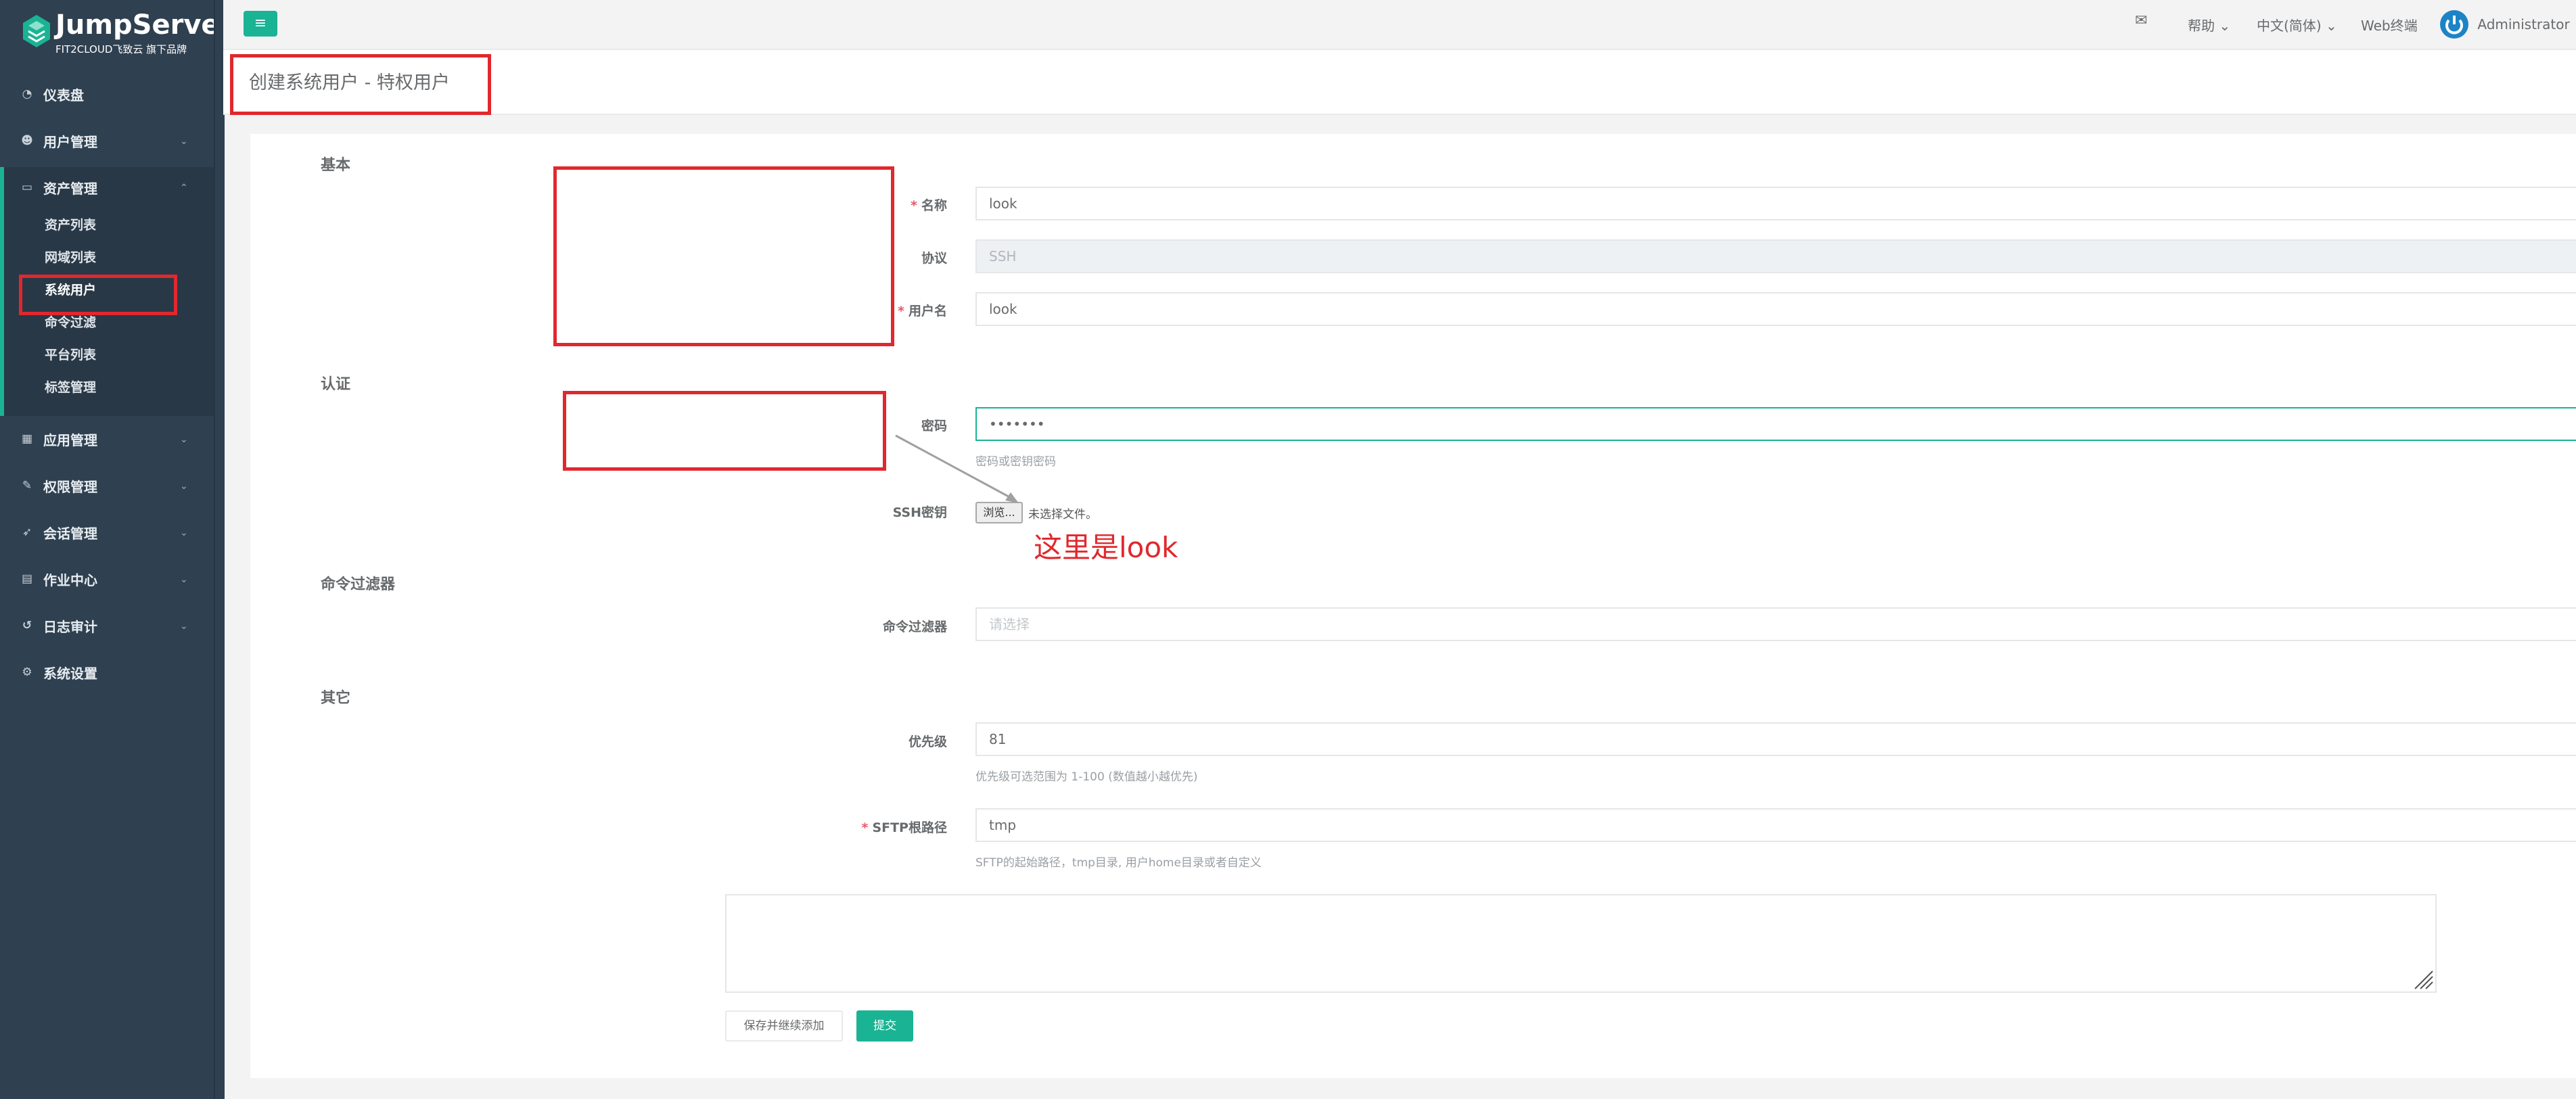 The image size is (2576, 1099). Describe the element at coordinates (36, 31) in the screenshot. I see `jumpserver-logo-icon` at that location.